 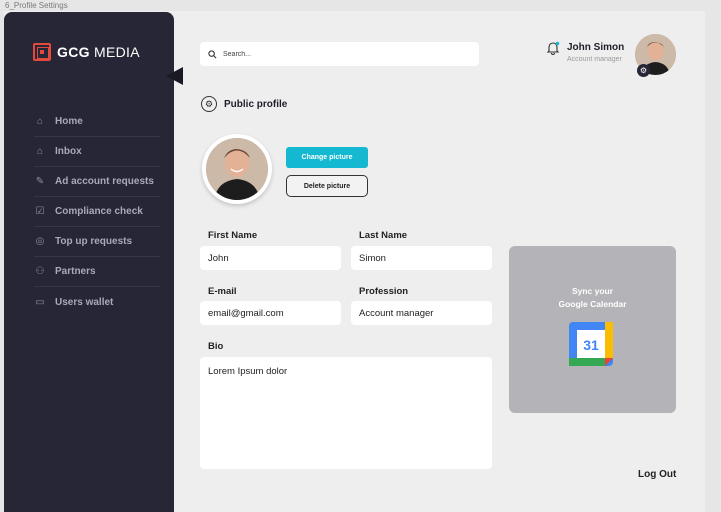 I want to click on search-icon, so click(x=212, y=53).